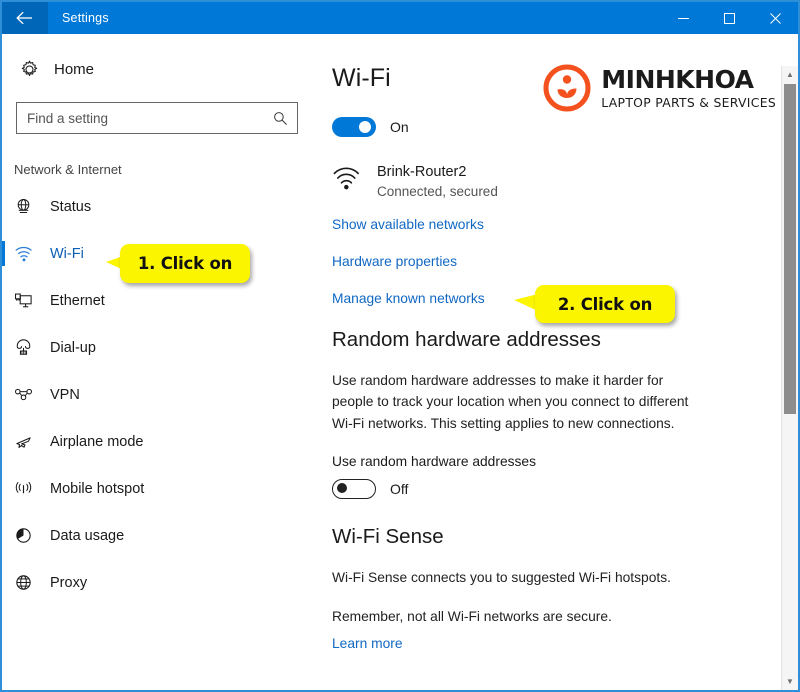 This screenshot has width=800, height=692. I want to click on callout-1: 1. Click on, so click(185, 263).